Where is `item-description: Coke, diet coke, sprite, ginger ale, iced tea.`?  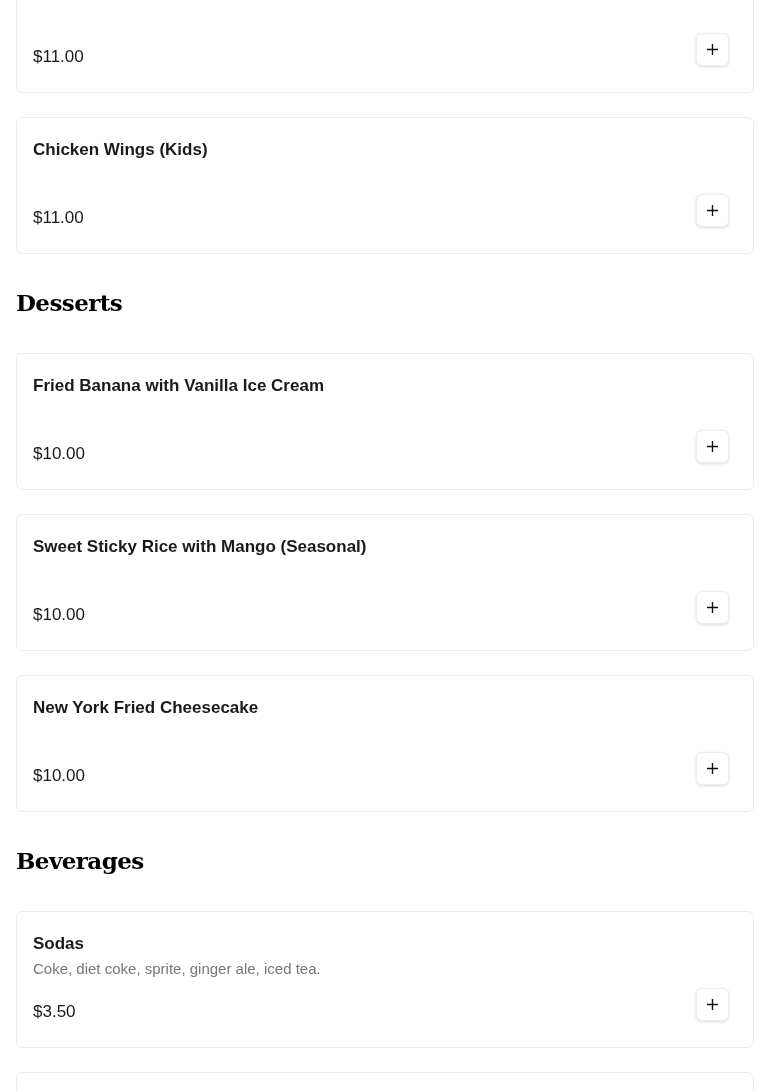 item-description: Coke, diet coke, sprite, ginger ale, iced tea. is located at coordinates (177, 969).